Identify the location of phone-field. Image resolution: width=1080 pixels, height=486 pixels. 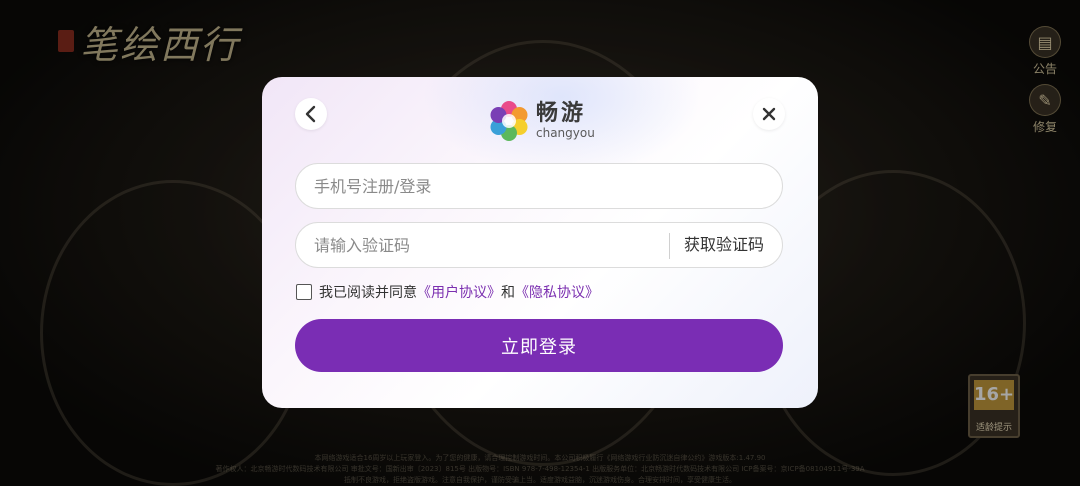
(539, 186).